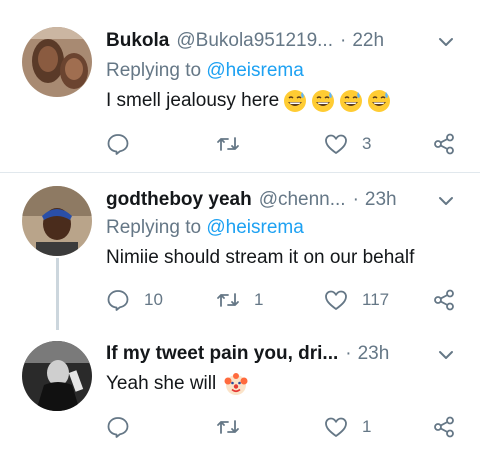 Image resolution: width=480 pixels, height=452 pixels. I want to click on tweet-actions: 3, so click(284, 144).